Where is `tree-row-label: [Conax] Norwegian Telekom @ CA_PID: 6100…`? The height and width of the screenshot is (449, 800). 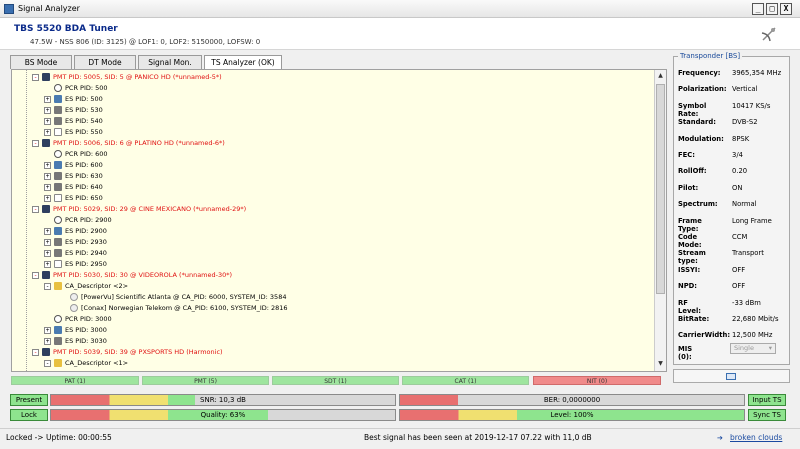 tree-row-label: [Conax] Norwegian Telekom @ CA_PID: 6100… is located at coordinates (184, 308).